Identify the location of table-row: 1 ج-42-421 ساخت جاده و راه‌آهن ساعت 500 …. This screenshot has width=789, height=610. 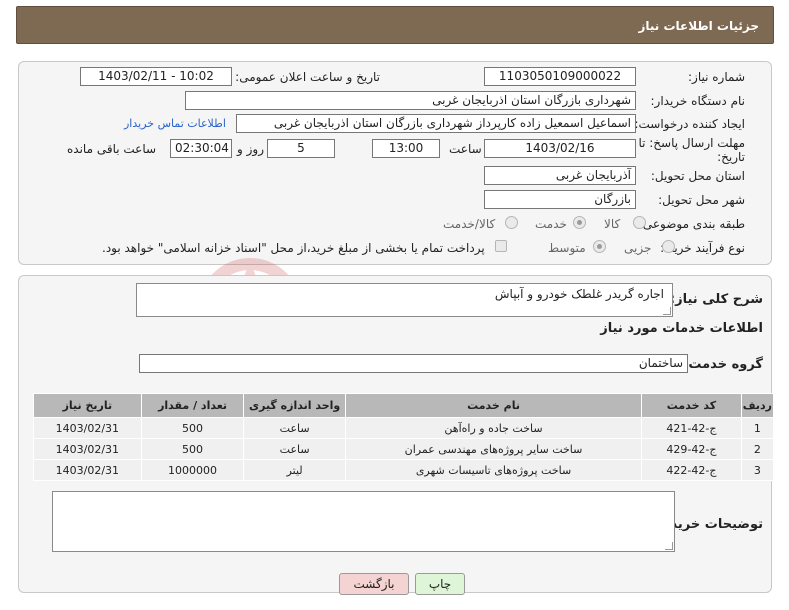
(404, 428).